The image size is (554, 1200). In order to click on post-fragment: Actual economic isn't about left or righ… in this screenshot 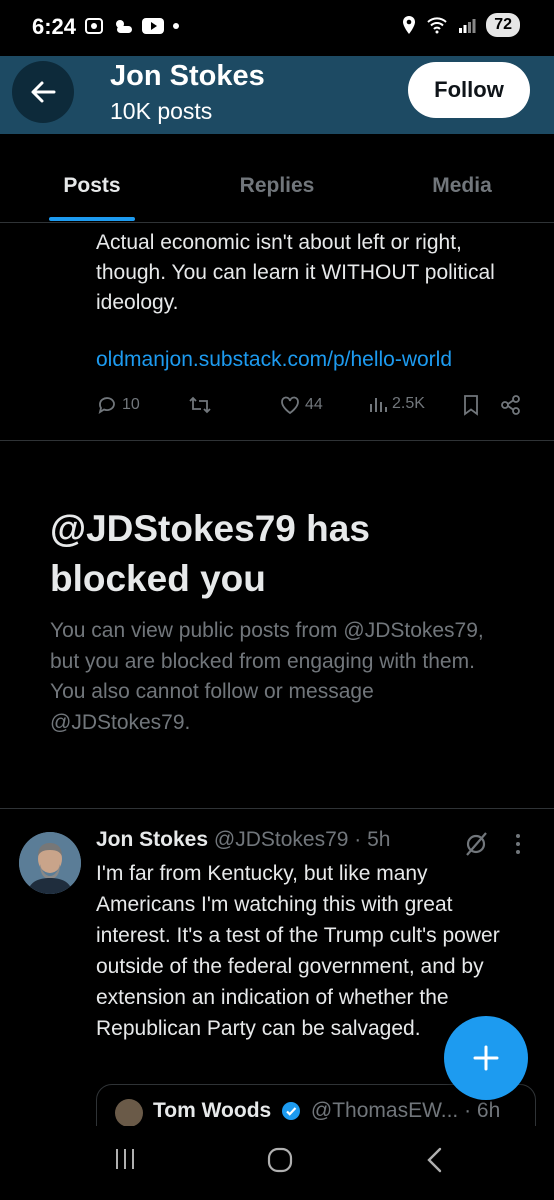, I will do `click(316, 273)`.